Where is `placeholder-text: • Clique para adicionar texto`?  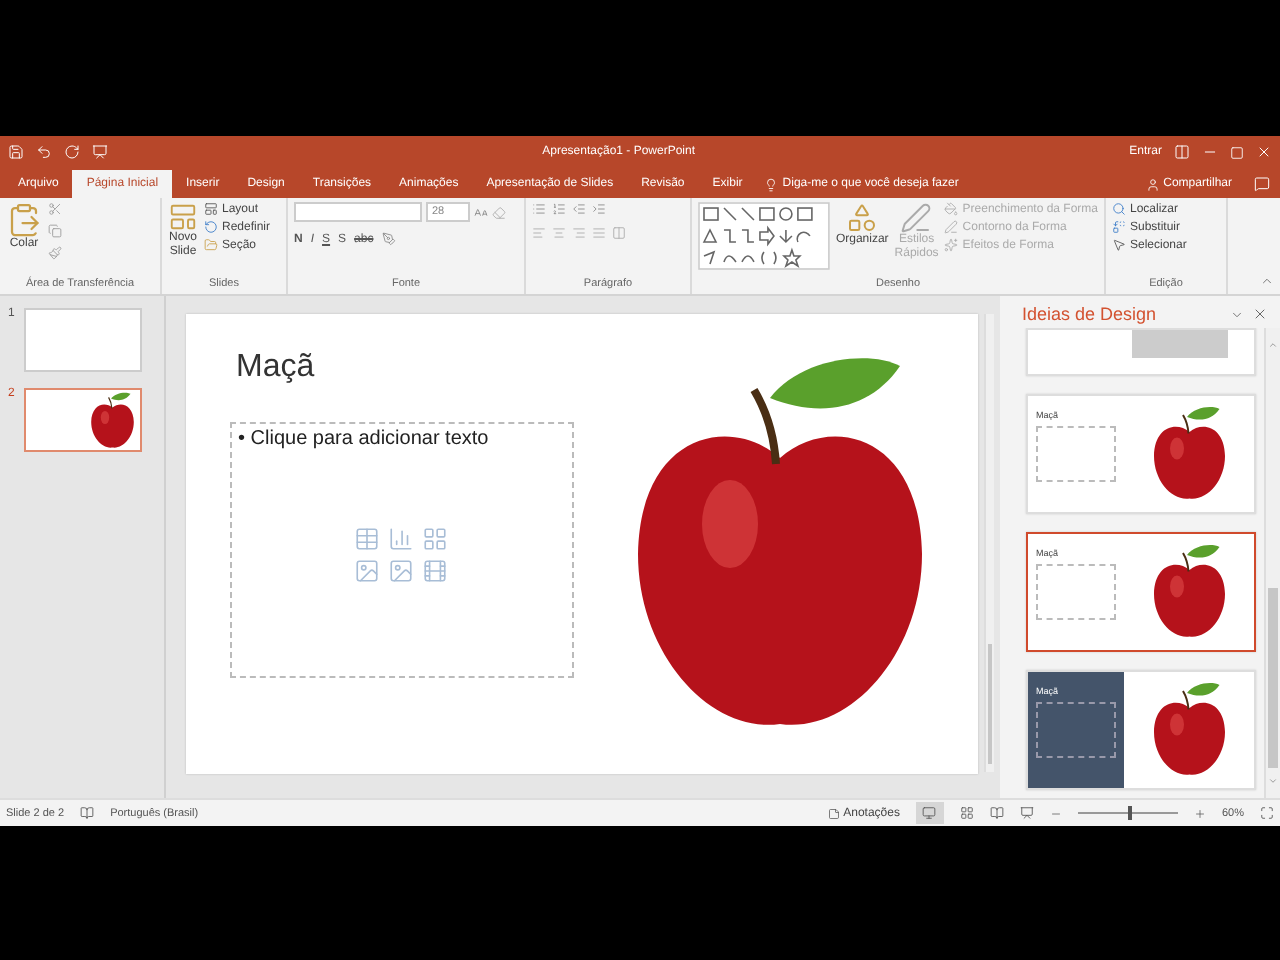
placeholder-text: • Clique para adicionar texto is located at coordinates (363, 440).